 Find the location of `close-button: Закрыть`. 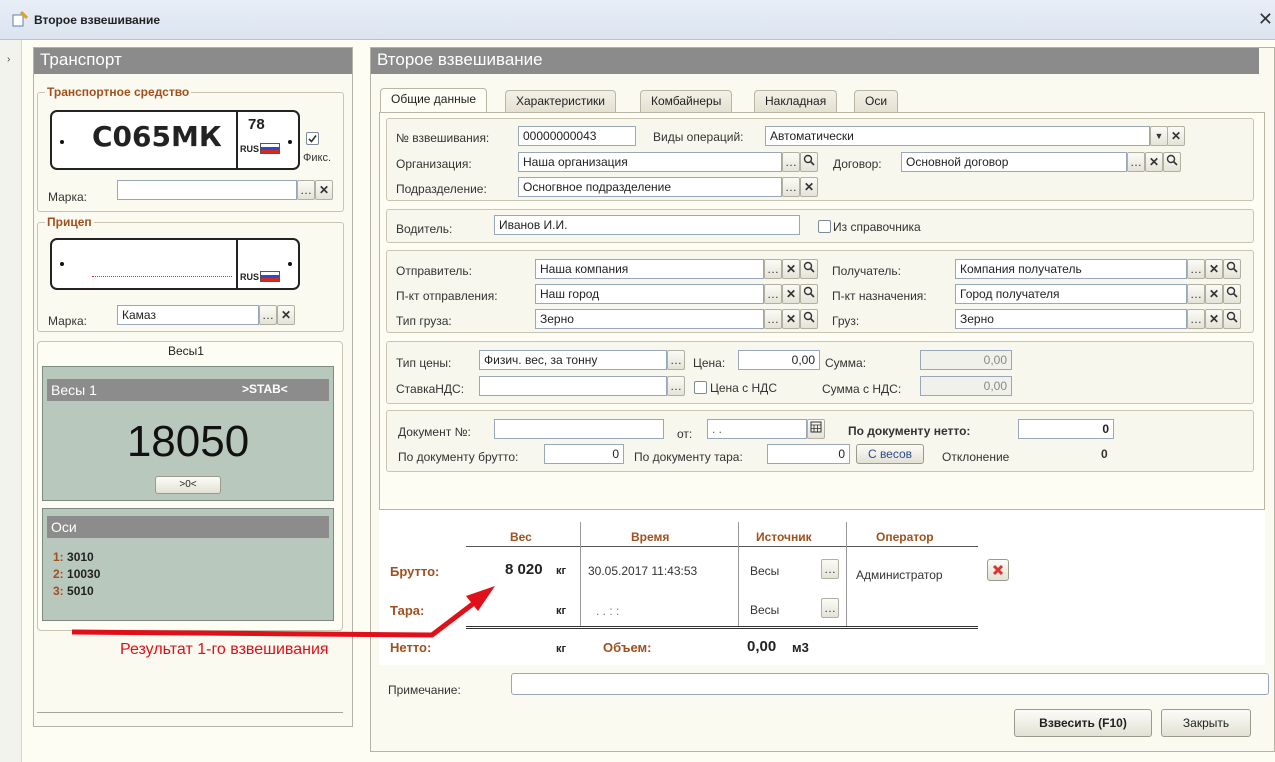

close-button: Закрыть is located at coordinates (1206, 723).